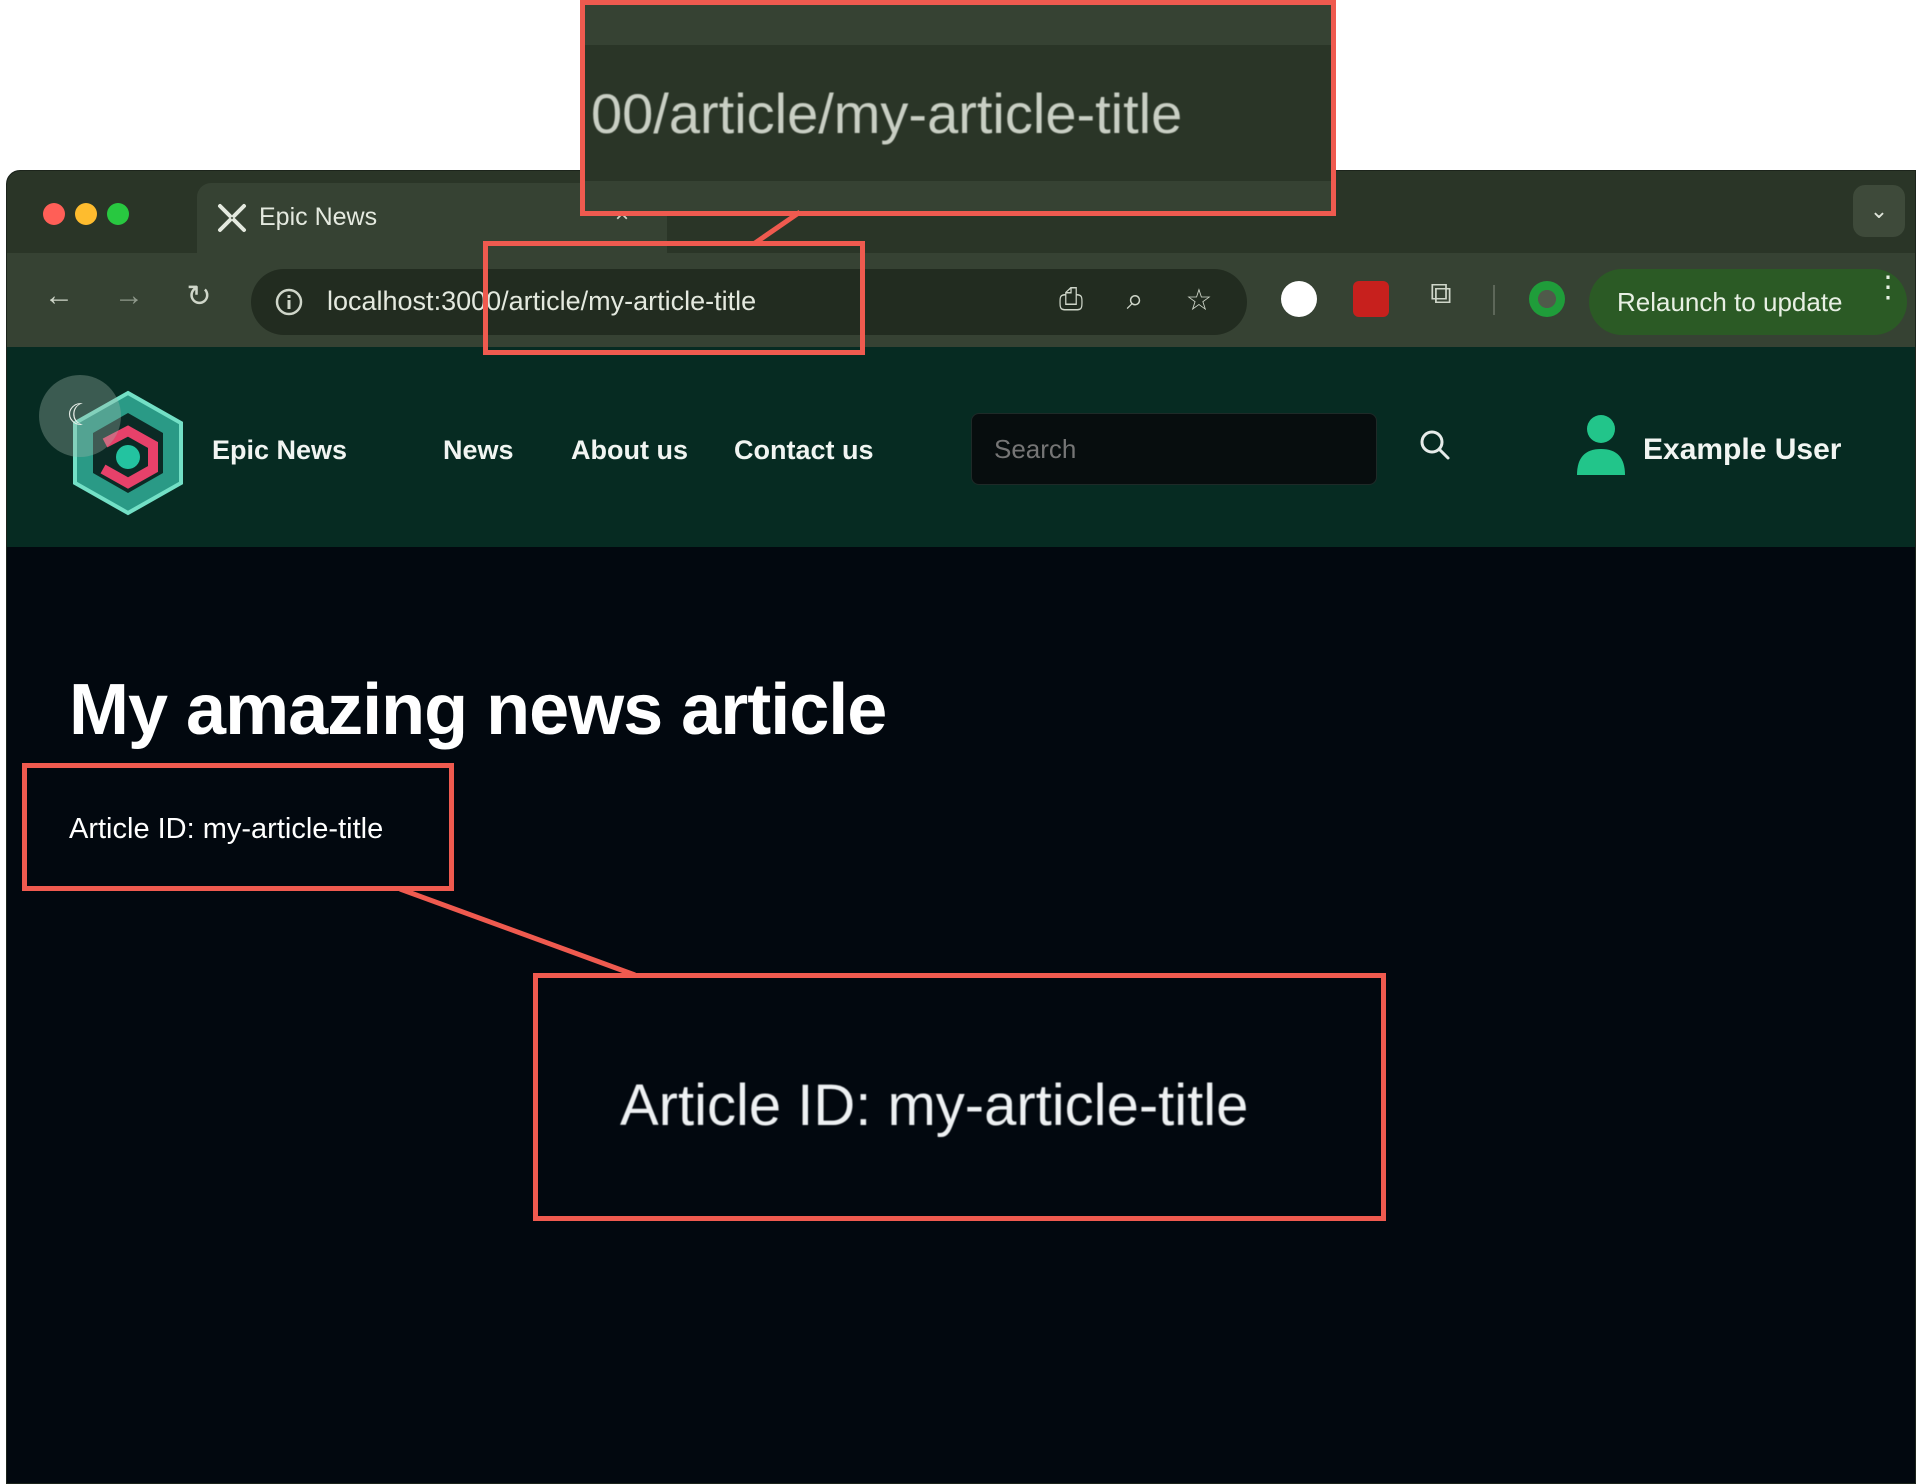 The width and height of the screenshot is (1916, 1484). I want to click on callout-connectors, so click(600, 593).